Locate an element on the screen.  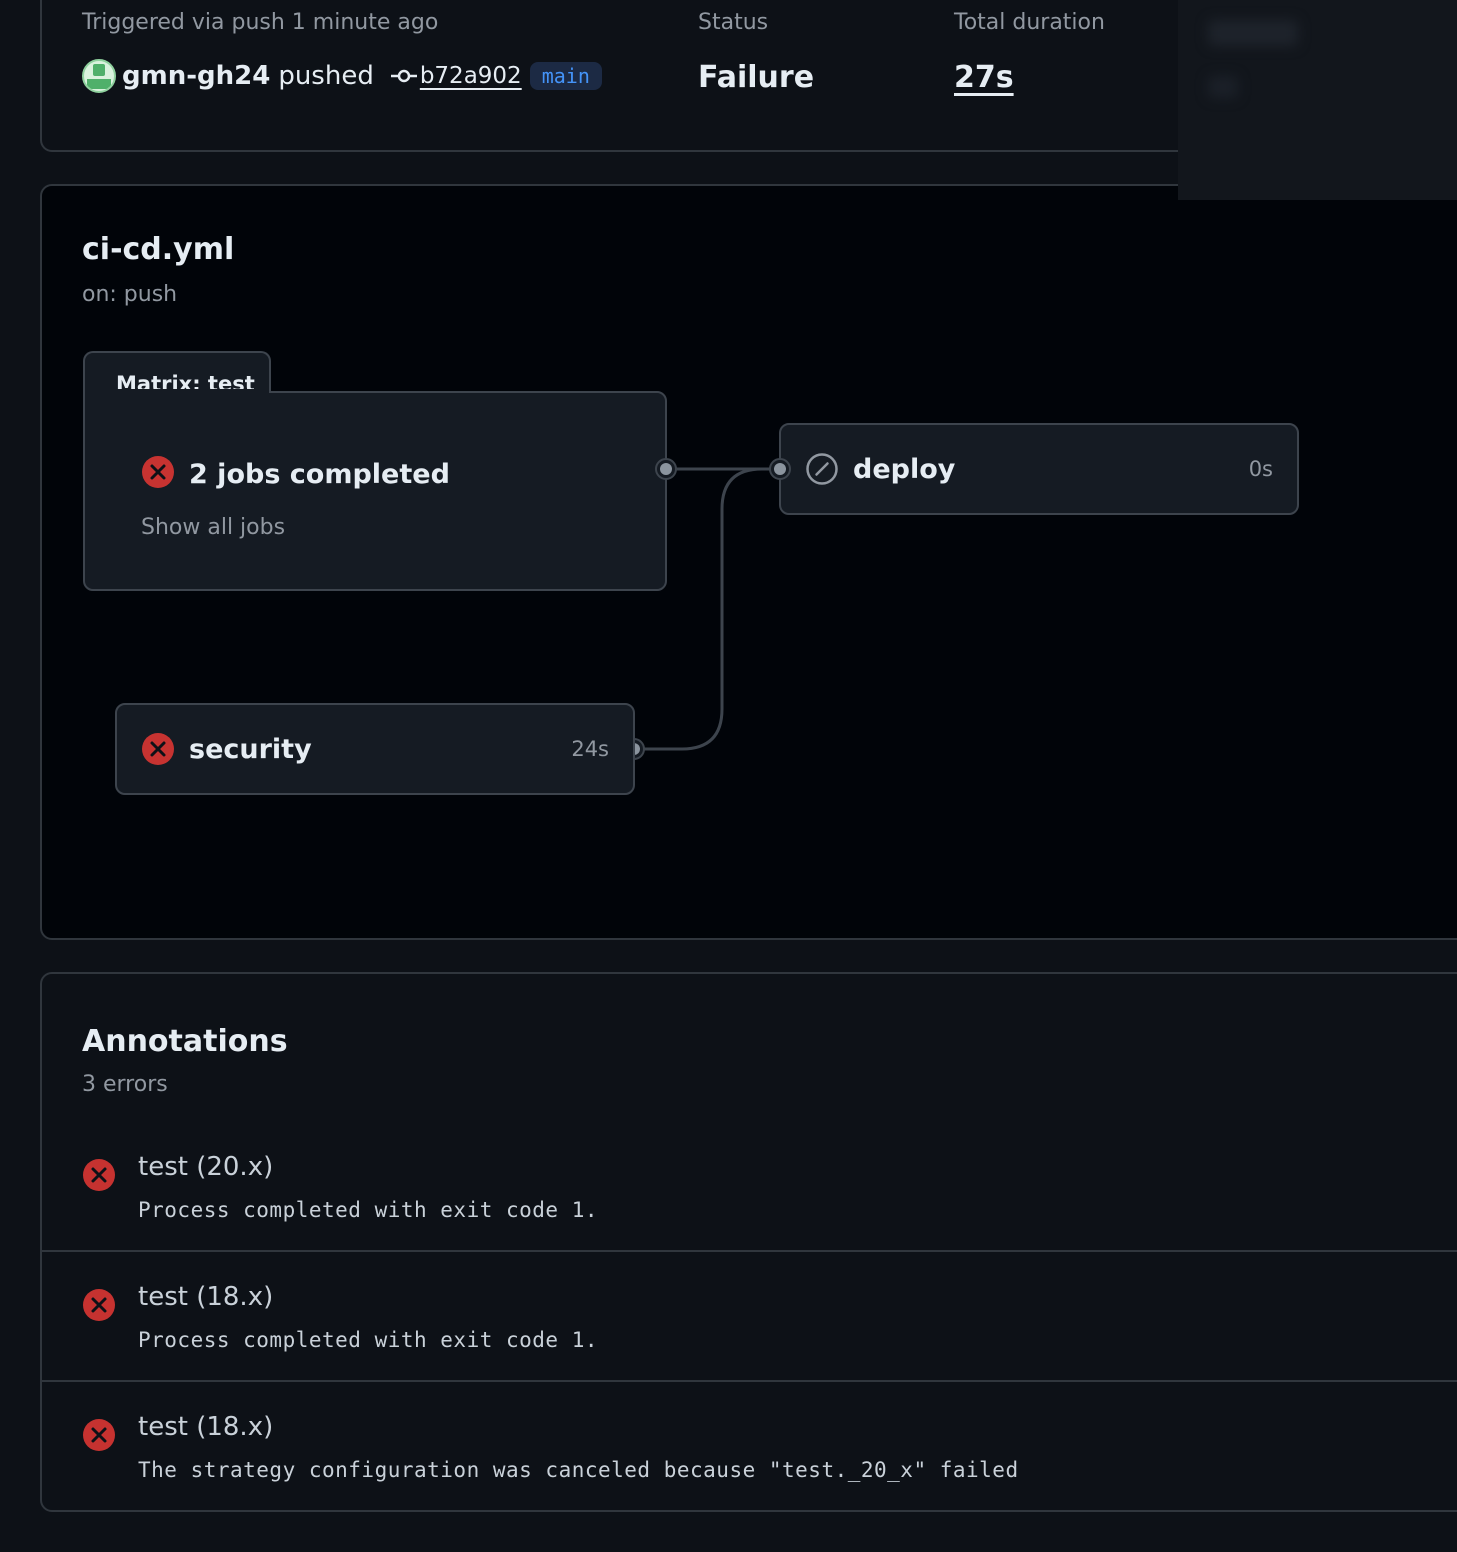
actor-link: gmn-gh24 is located at coordinates (196, 76).